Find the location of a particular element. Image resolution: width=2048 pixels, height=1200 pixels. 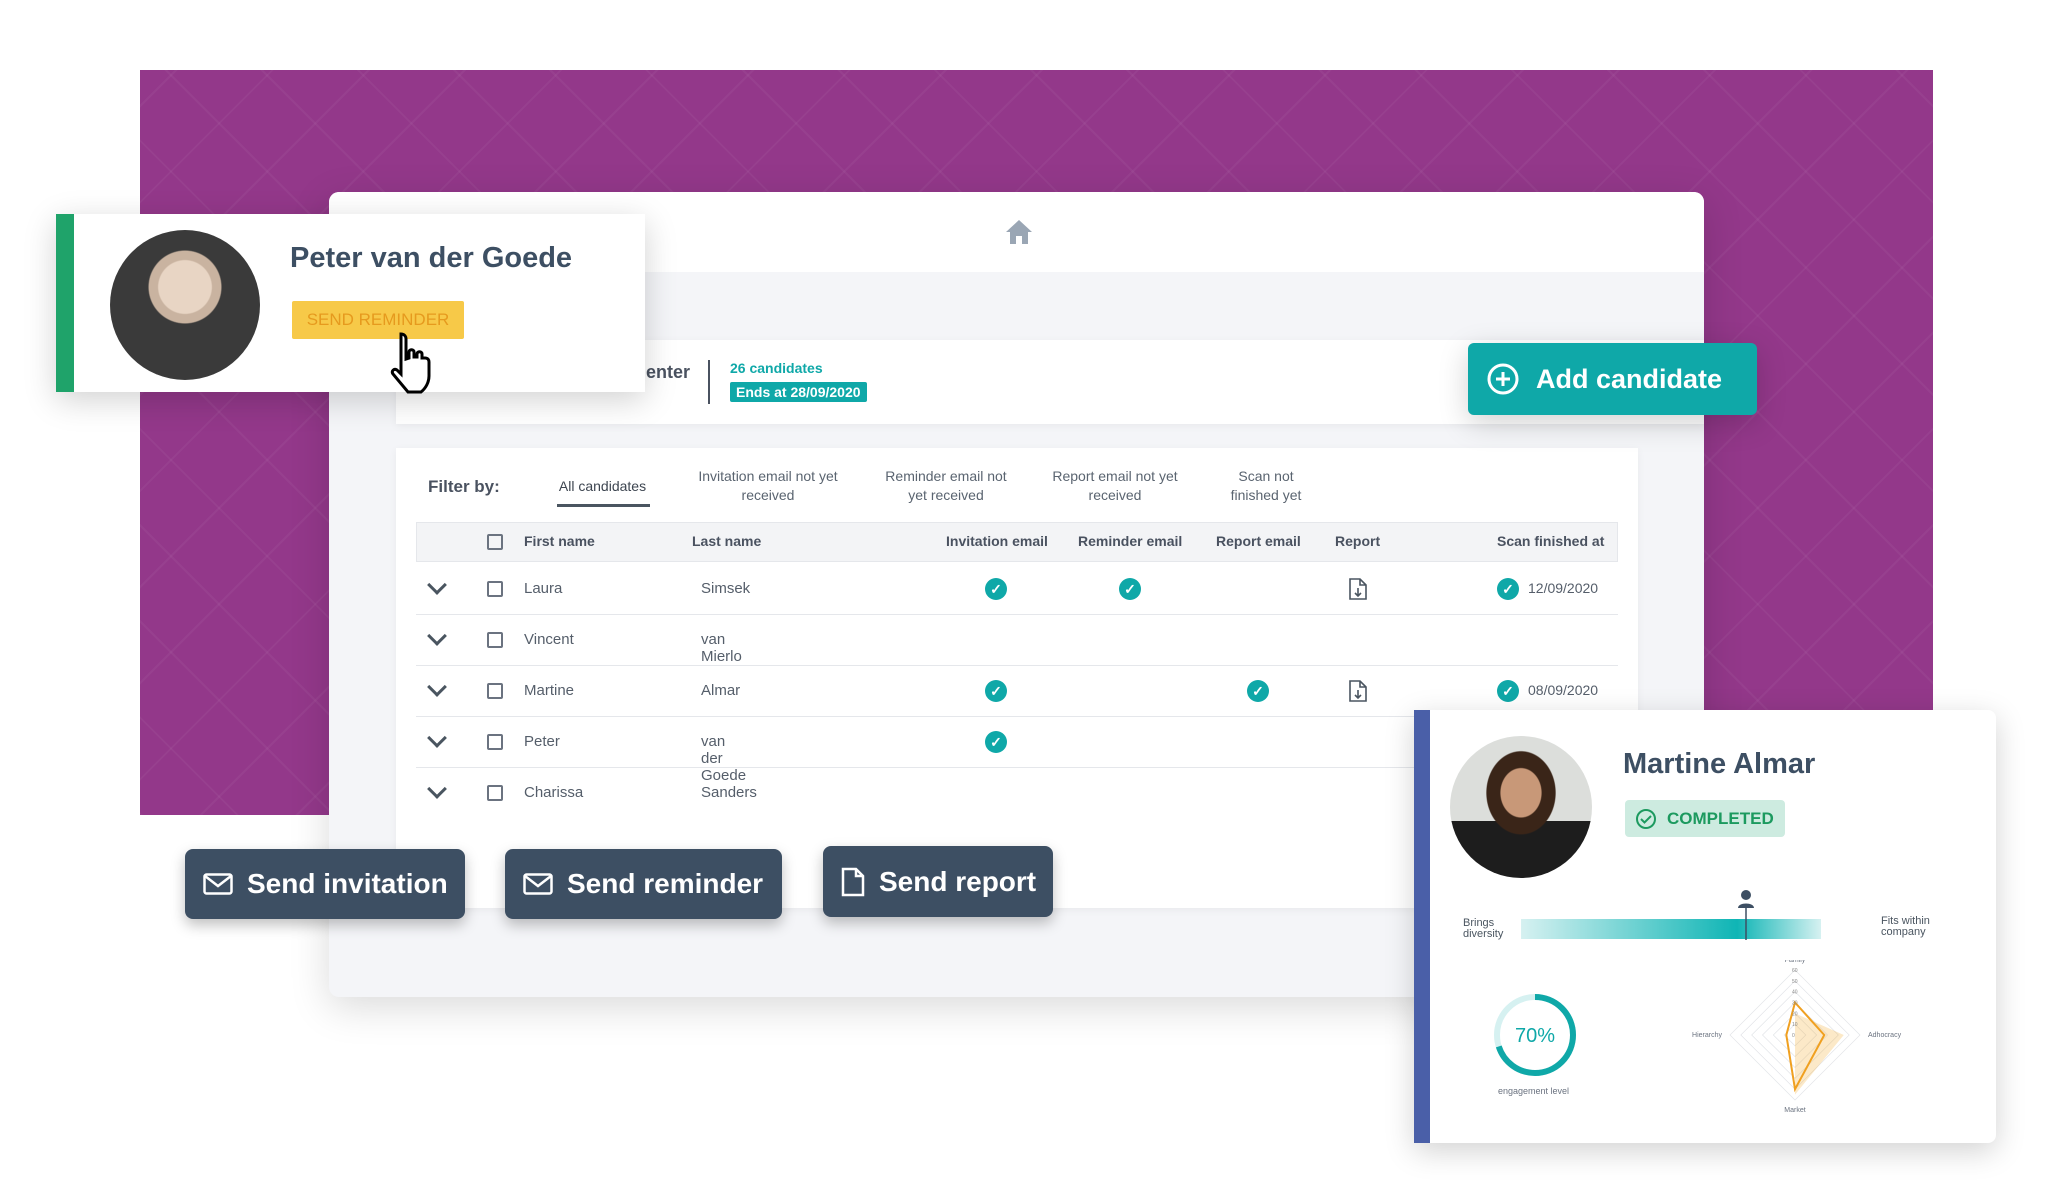

check-circle-icon is located at coordinates (1646, 818).